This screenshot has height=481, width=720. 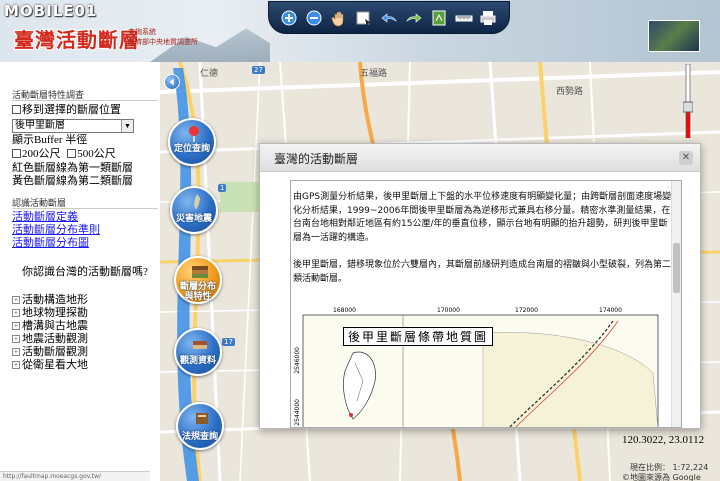 I want to click on nav-button-label: 斷層分布, so click(x=197, y=287).